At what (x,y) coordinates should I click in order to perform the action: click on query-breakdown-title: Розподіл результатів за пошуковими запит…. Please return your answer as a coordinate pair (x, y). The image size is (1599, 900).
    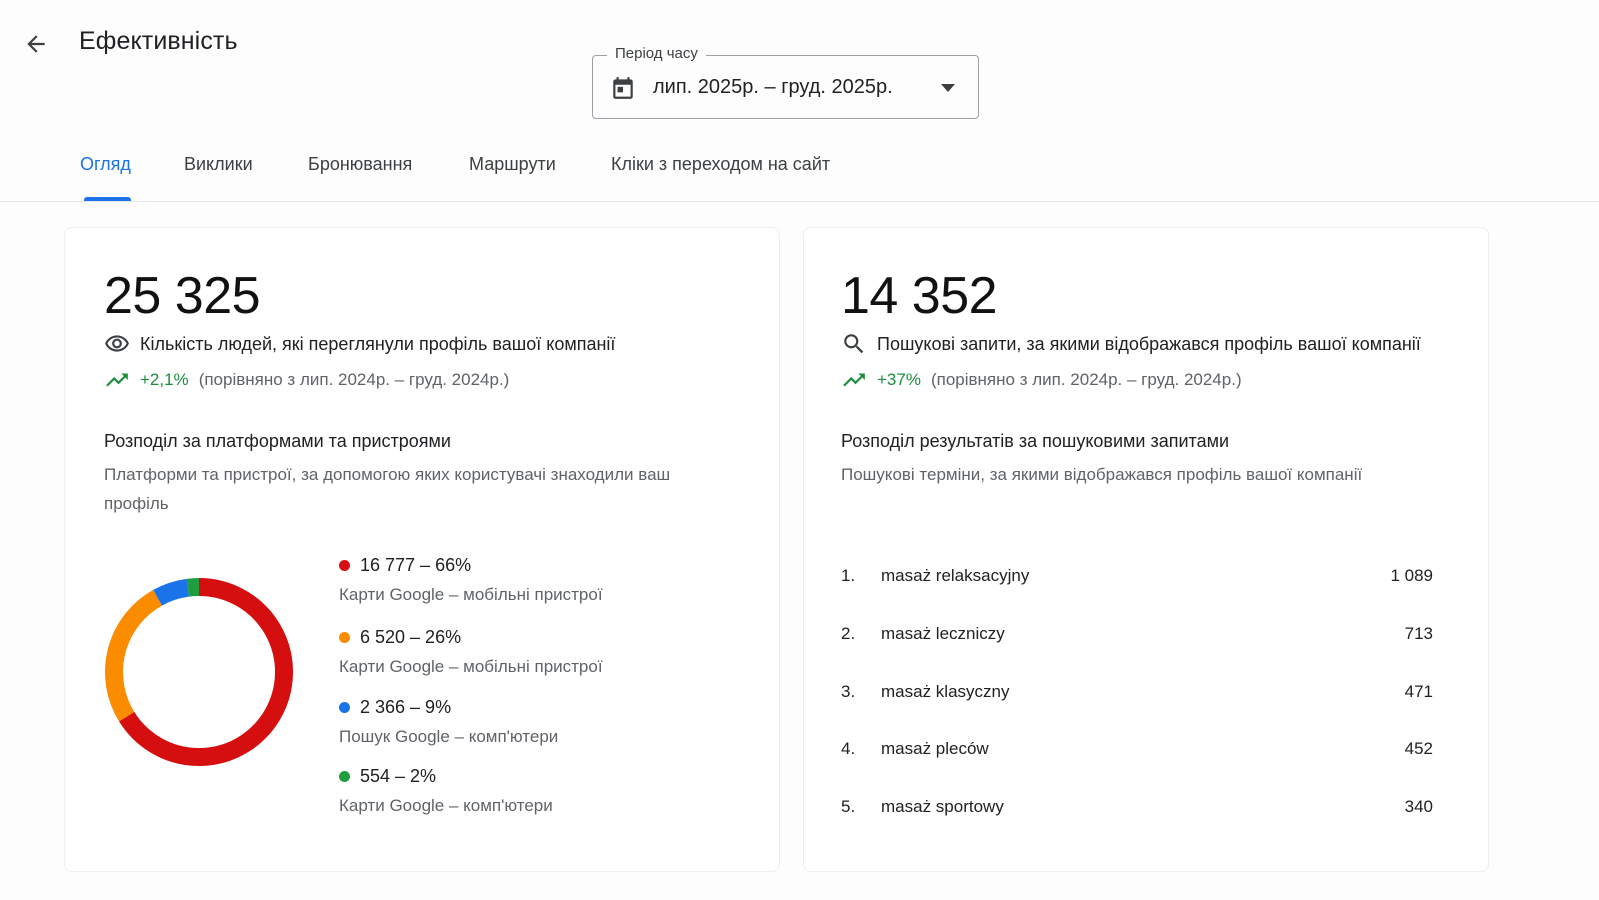
    Looking at the image, I should click on (1035, 441).